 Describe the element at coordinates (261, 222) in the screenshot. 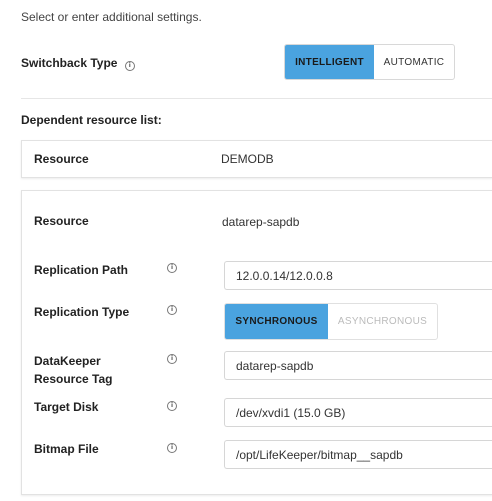

I see `resource-value: datarep-sapdb` at that location.